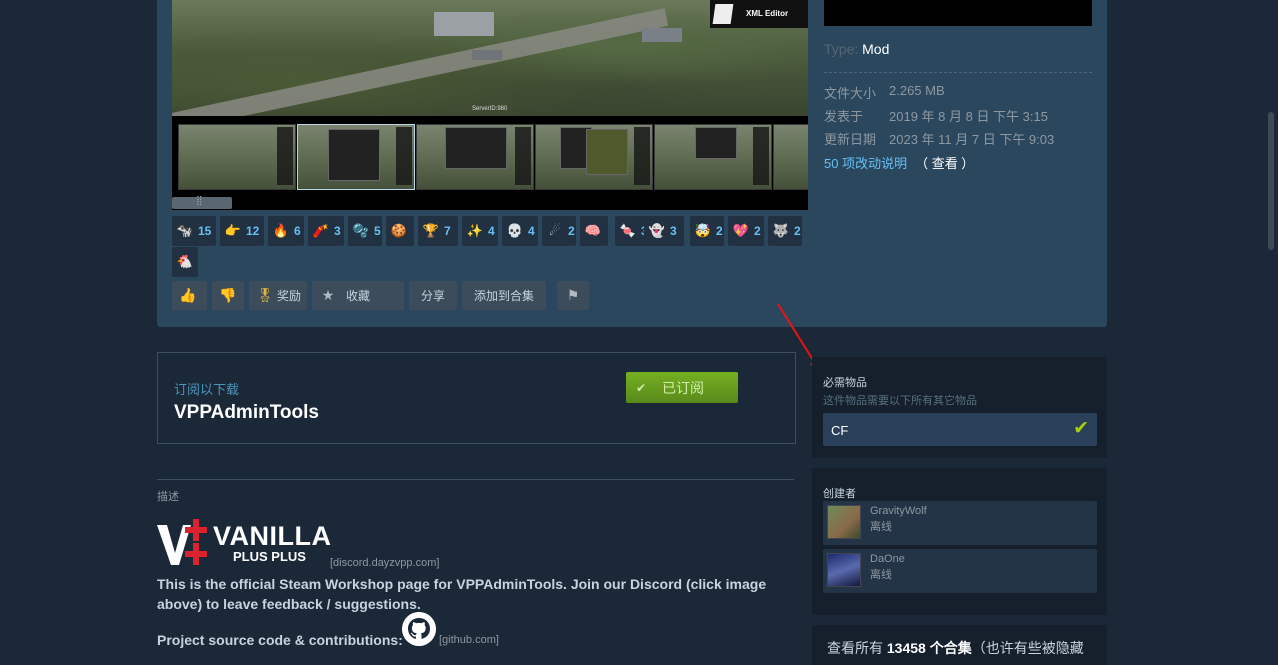 Image resolution: width=1278 pixels, height=665 pixels. What do you see at coordinates (384, 563) in the screenshot?
I see `discord-link: [discord.dayzvpp.com]` at bounding box center [384, 563].